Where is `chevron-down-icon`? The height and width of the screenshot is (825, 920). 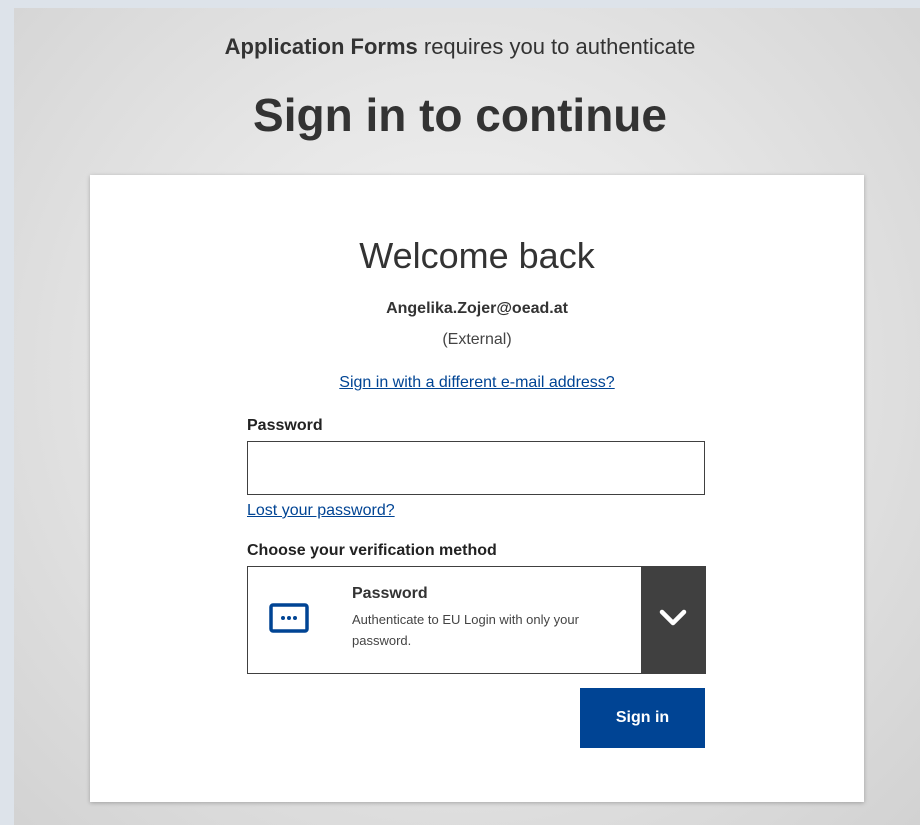
chevron-down-icon is located at coordinates (673, 620).